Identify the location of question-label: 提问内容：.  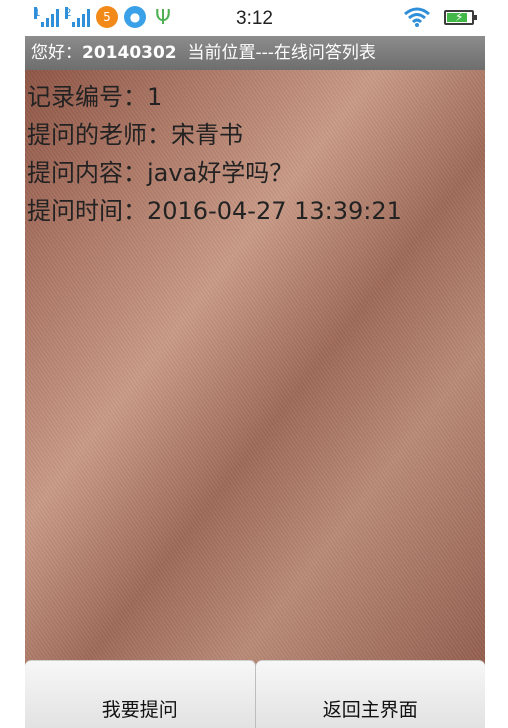
(87, 173).